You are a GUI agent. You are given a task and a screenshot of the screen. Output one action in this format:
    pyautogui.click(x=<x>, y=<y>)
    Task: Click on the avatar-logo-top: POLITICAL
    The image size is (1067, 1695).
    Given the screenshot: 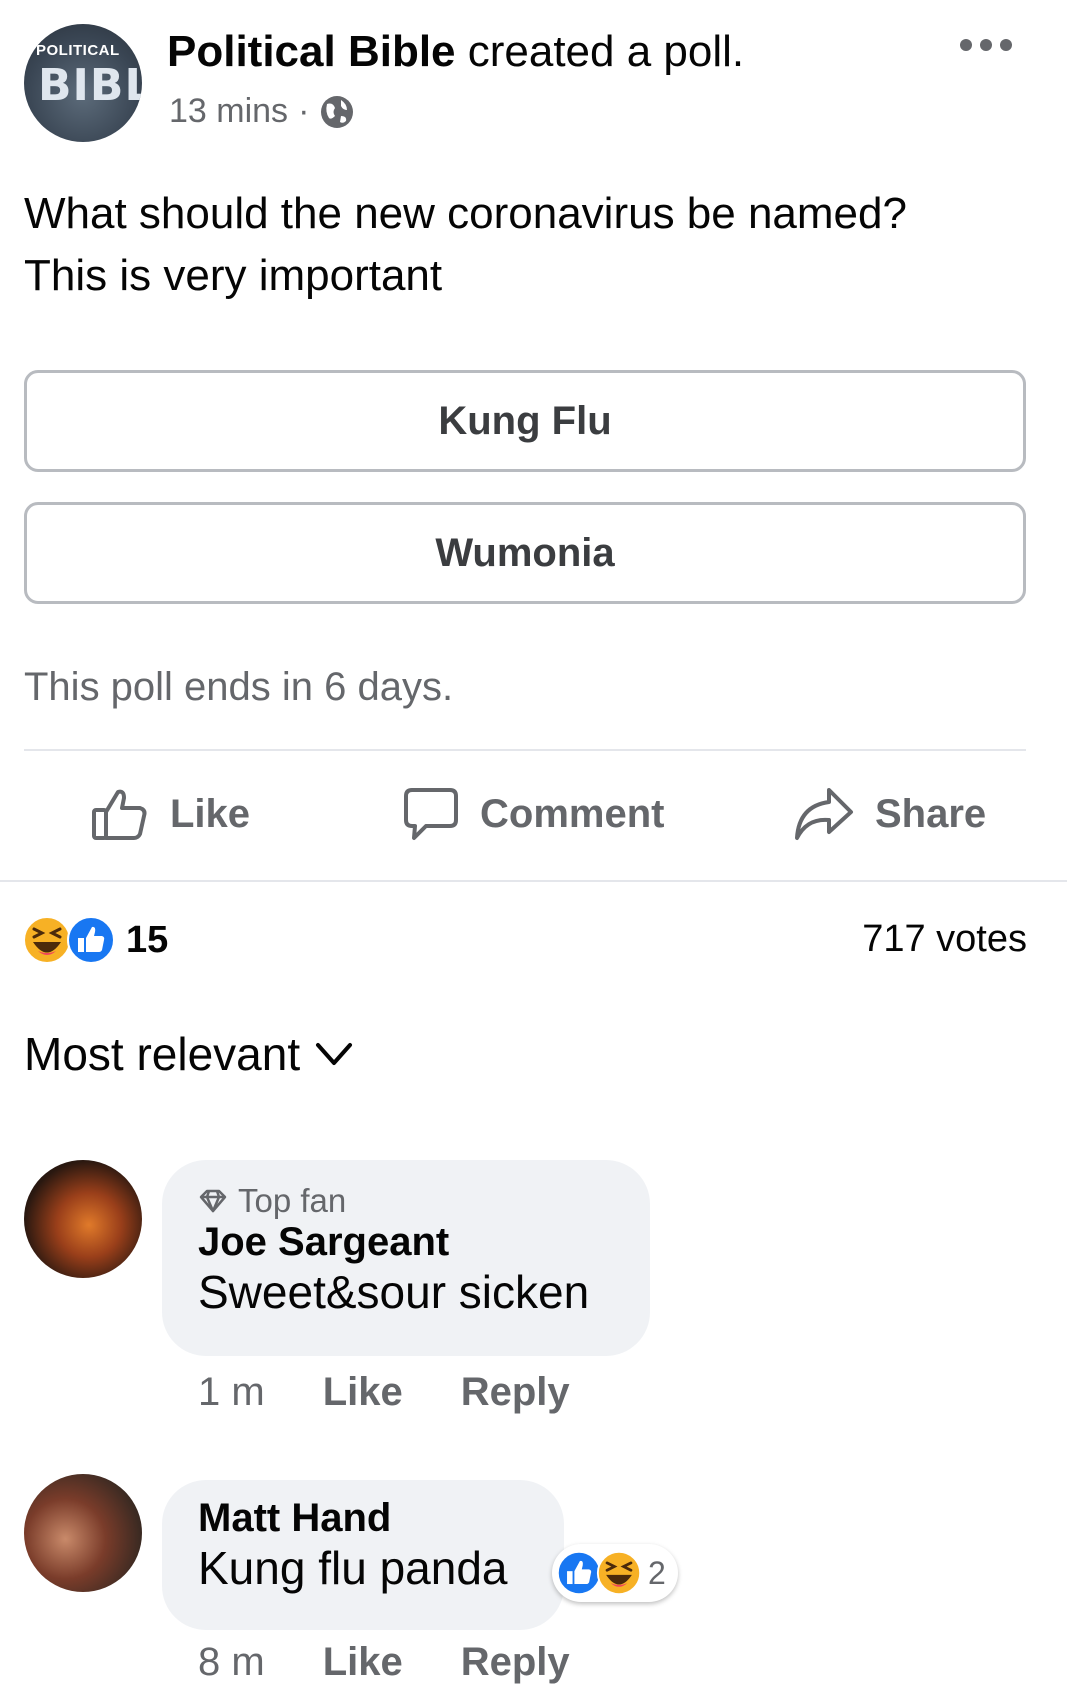 What is the action you would take?
    pyautogui.click(x=78, y=50)
    